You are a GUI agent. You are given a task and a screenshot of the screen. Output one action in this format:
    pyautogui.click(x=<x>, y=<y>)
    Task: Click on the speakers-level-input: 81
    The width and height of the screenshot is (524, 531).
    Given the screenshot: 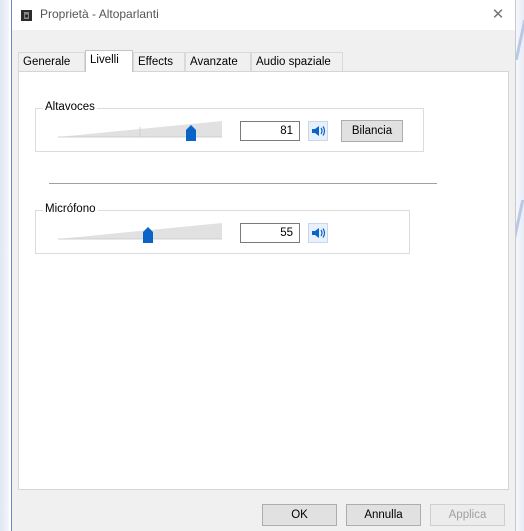 What is the action you would take?
    pyautogui.click(x=270, y=131)
    